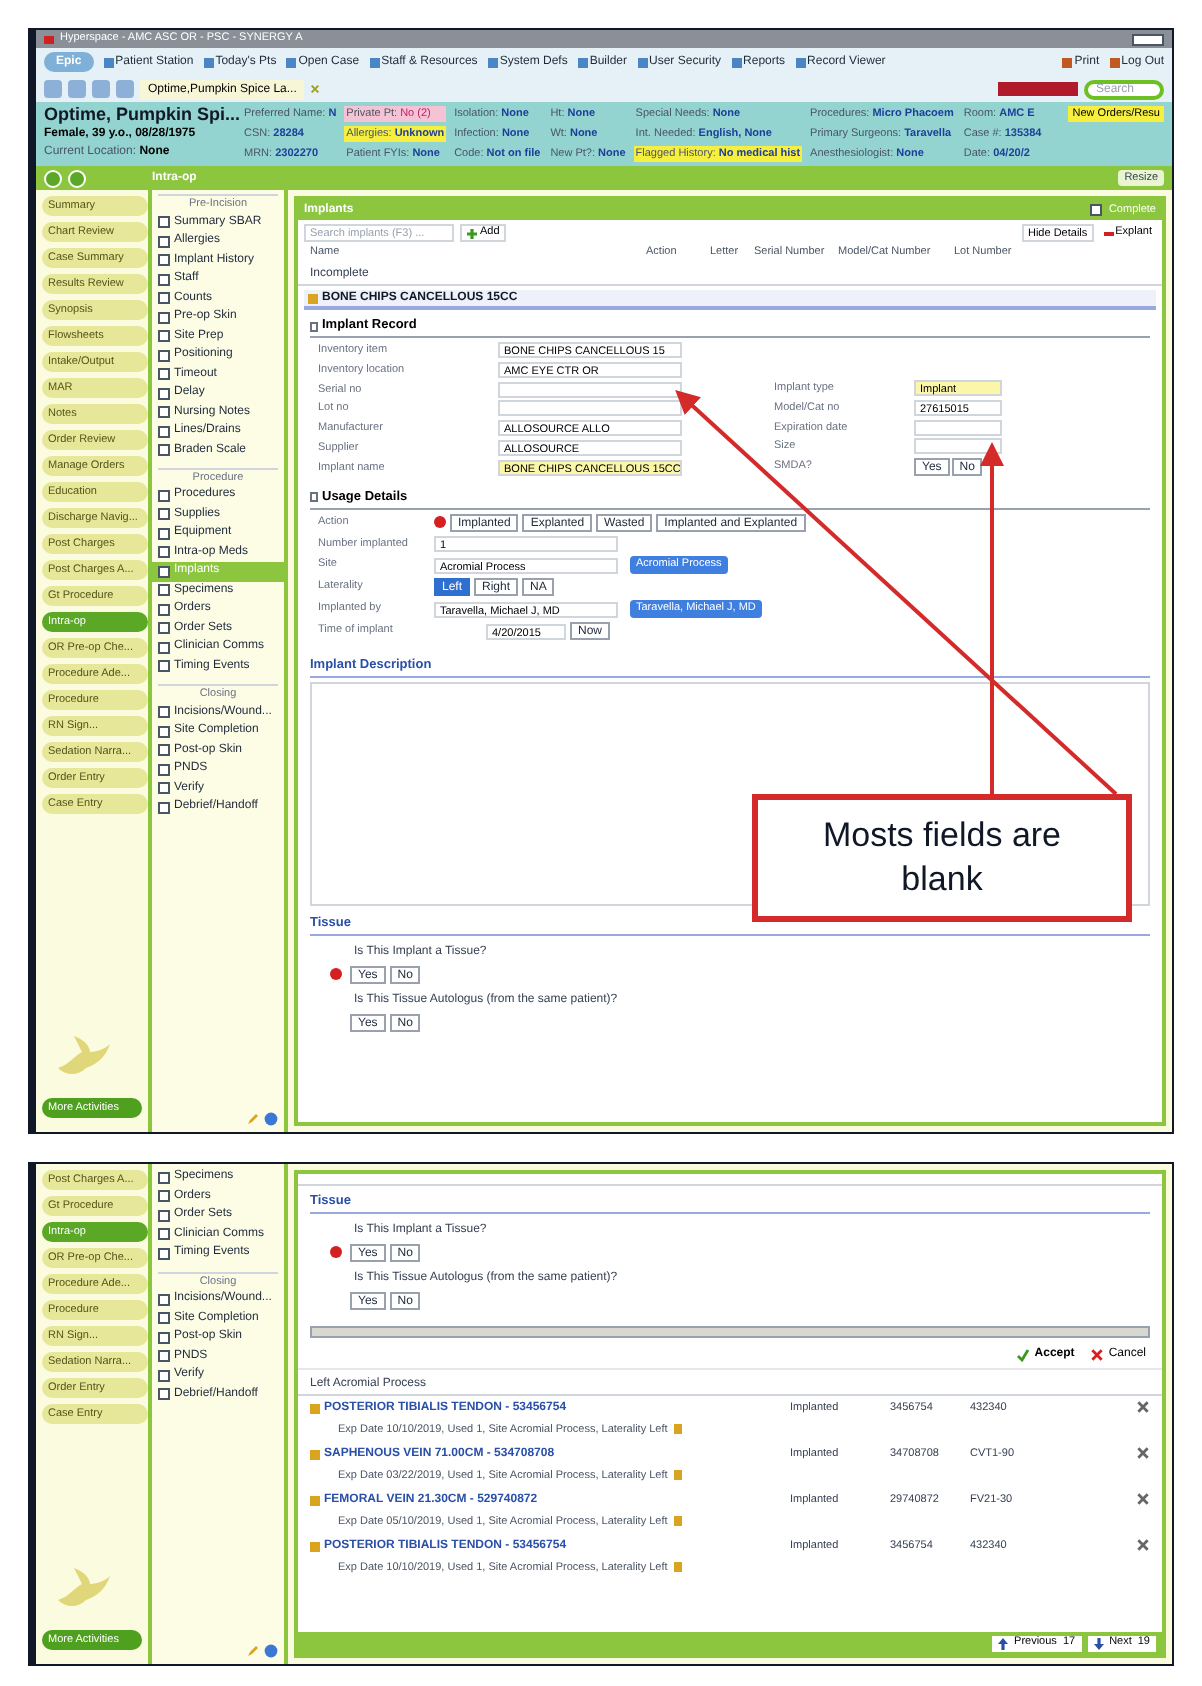 The width and height of the screenshot is (1202, 1686). Describe the element at coordinates (49, 39) in the screenshot. I see `app-icon` at that location.